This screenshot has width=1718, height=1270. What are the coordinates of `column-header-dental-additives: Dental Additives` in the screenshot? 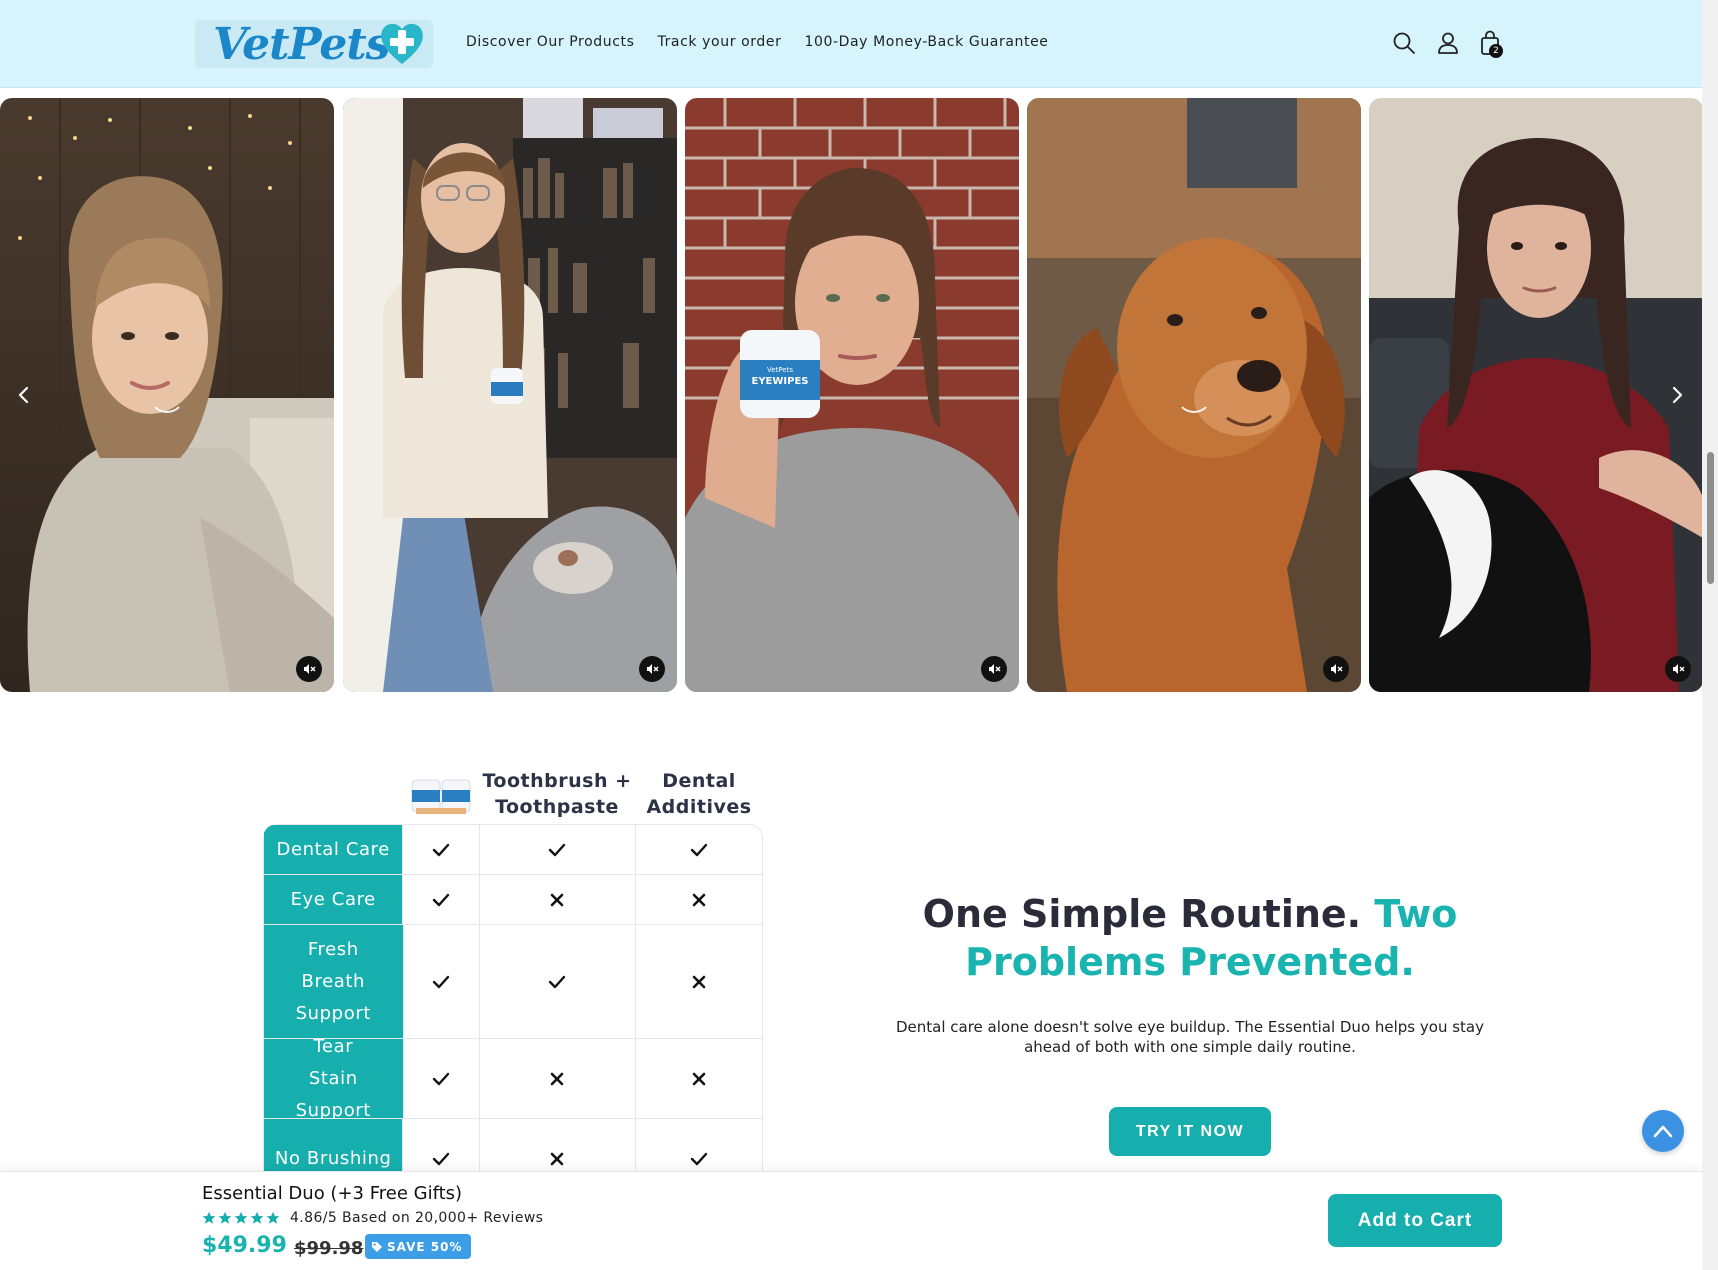 It's located at (699, 794).